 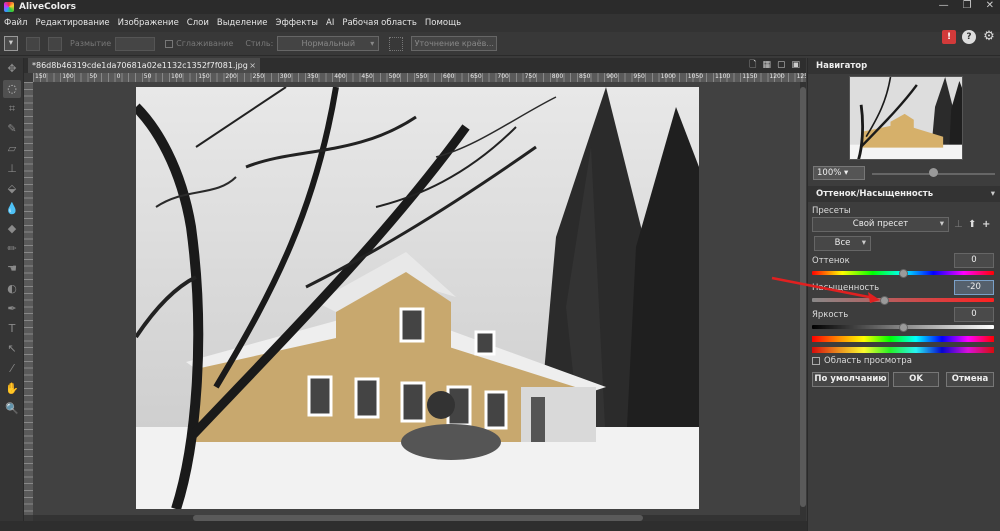 What do you see at coordinates (12, 329) in the screenshot?
I see `text-tool-icon: T` at bounding box center [12, 329].